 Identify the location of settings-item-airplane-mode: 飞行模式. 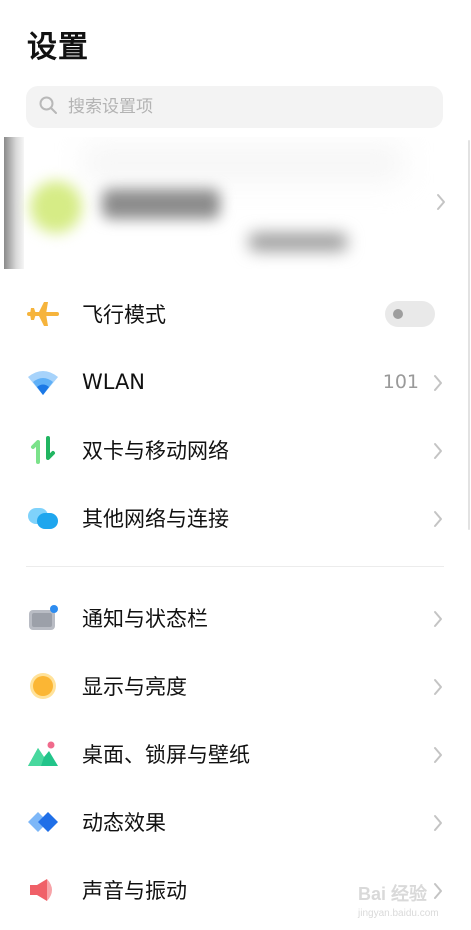
(235, 314).